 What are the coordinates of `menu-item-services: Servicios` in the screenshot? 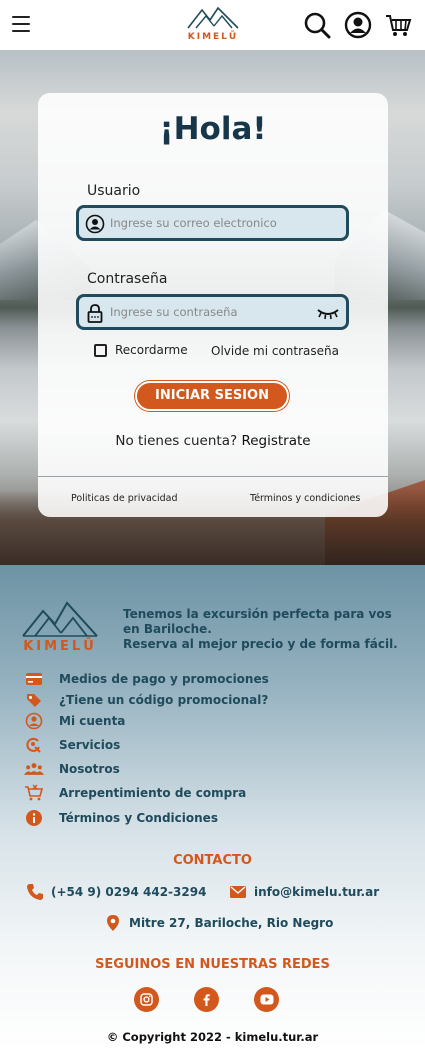 It's located at (172, 745).